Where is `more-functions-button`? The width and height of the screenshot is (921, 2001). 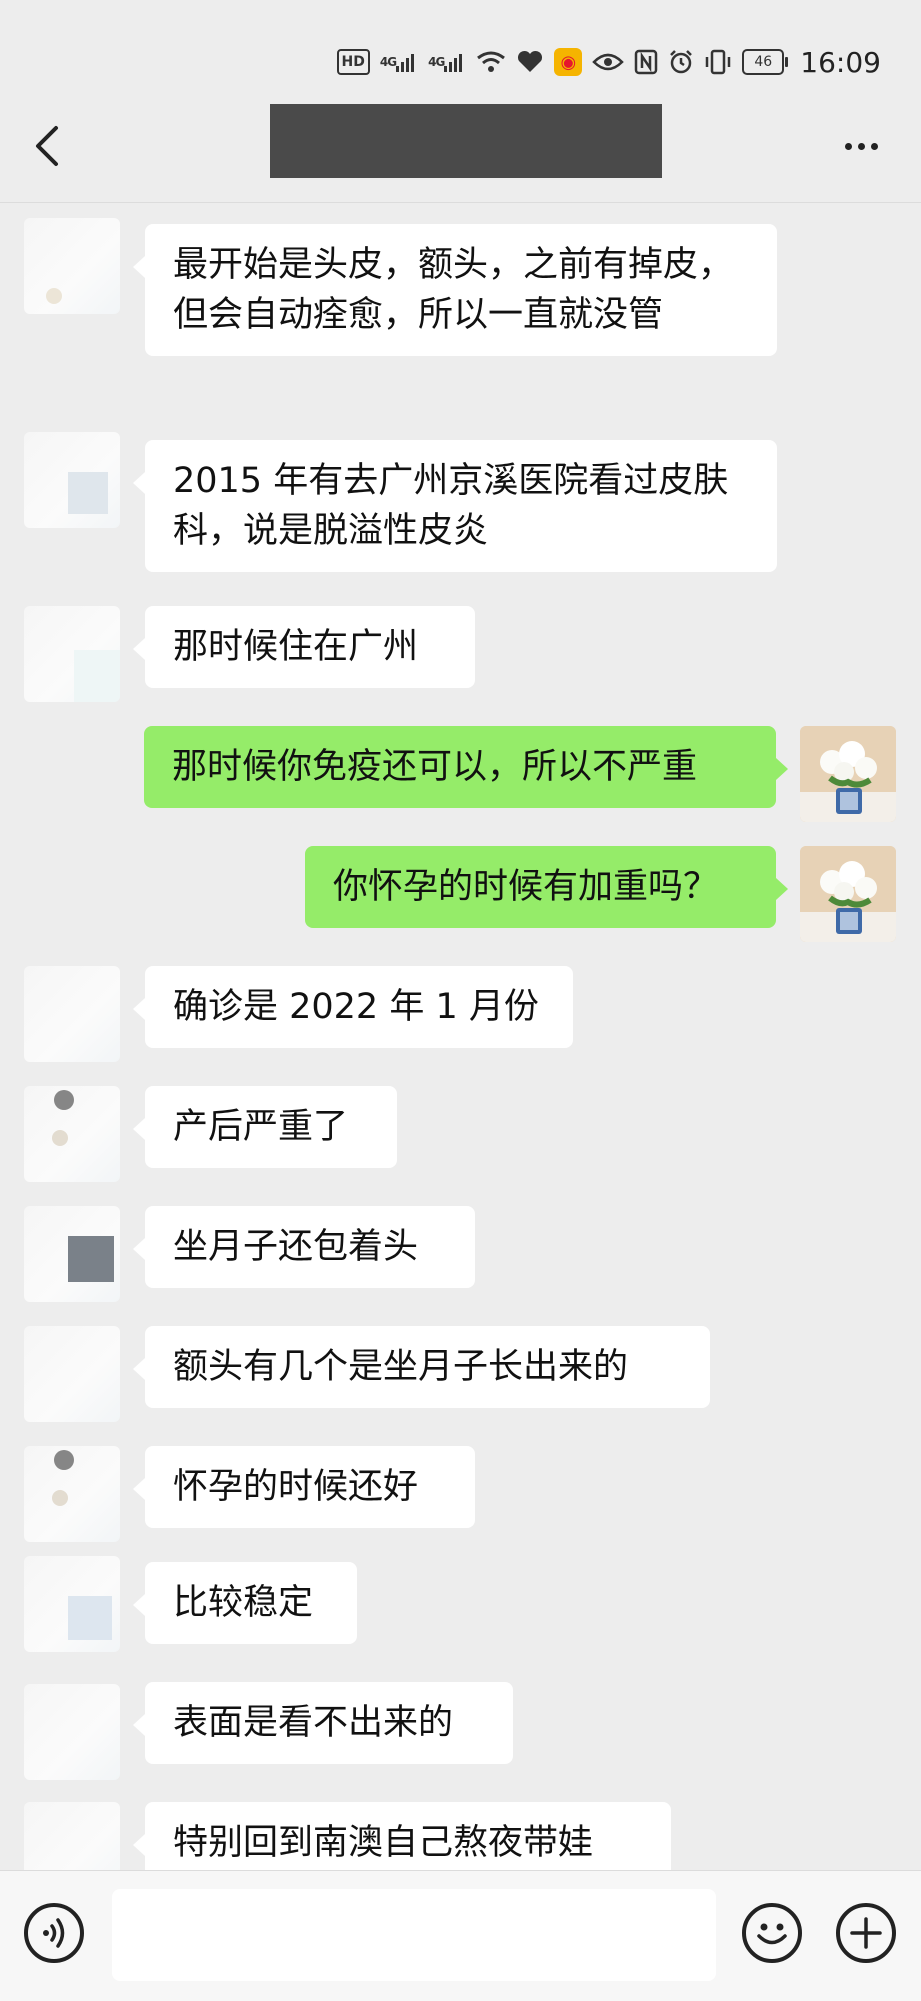 more-functions-button is located at coordinates (866, 1933).